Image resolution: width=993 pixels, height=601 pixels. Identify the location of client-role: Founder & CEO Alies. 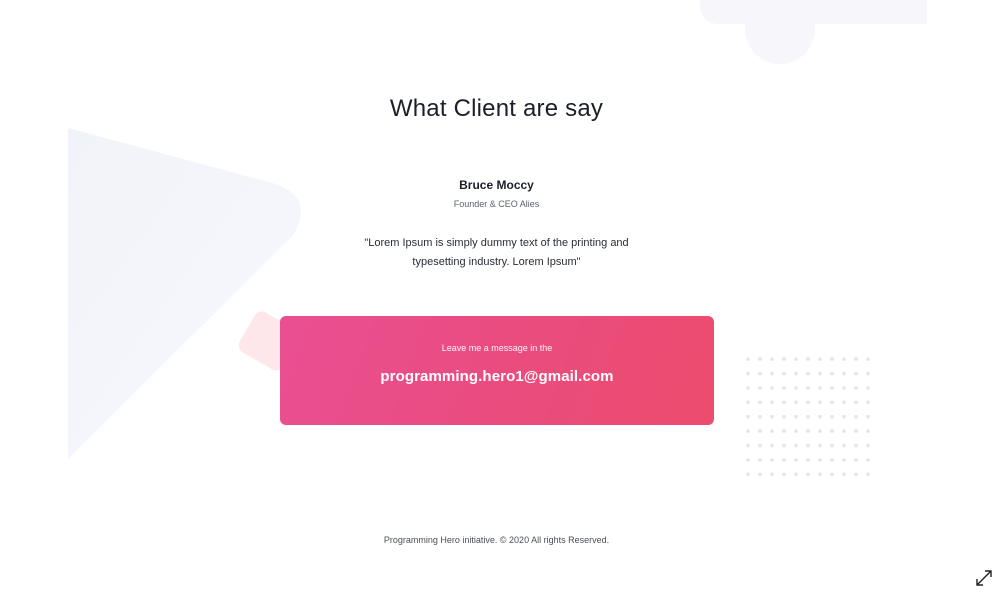
(496, 204).